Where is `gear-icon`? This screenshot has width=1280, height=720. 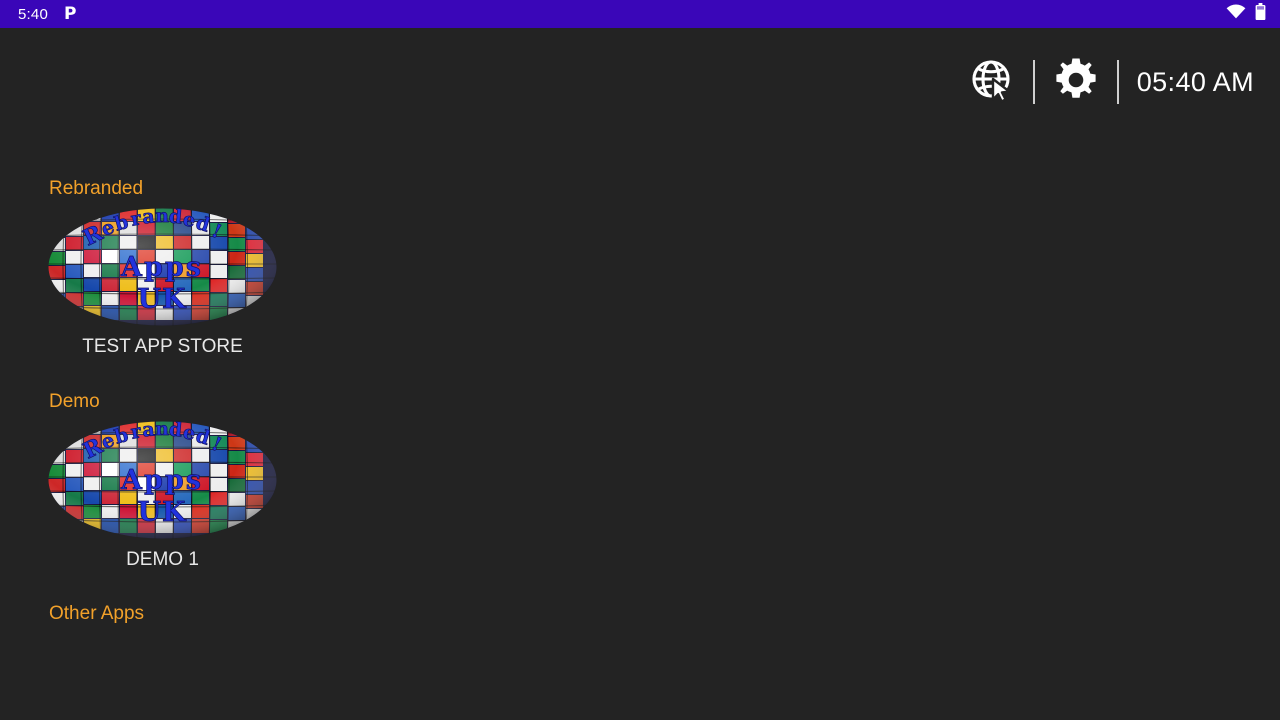
gear-icon is located at coordinates (1076, 82).